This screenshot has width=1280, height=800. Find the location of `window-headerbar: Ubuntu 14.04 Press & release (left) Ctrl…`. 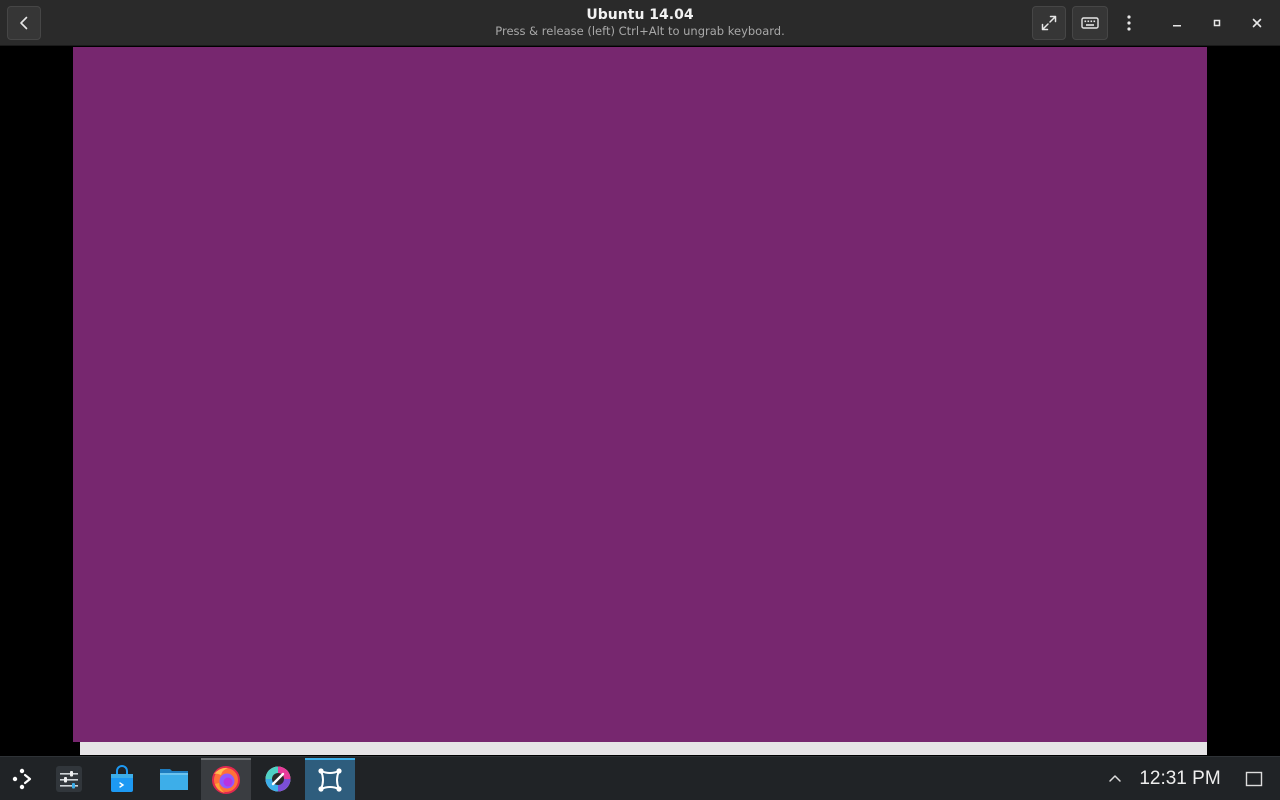

window-headerbar: Ubuntu 14.04 Press & release (left) Ctrl… is located at coordinates (640, 23).